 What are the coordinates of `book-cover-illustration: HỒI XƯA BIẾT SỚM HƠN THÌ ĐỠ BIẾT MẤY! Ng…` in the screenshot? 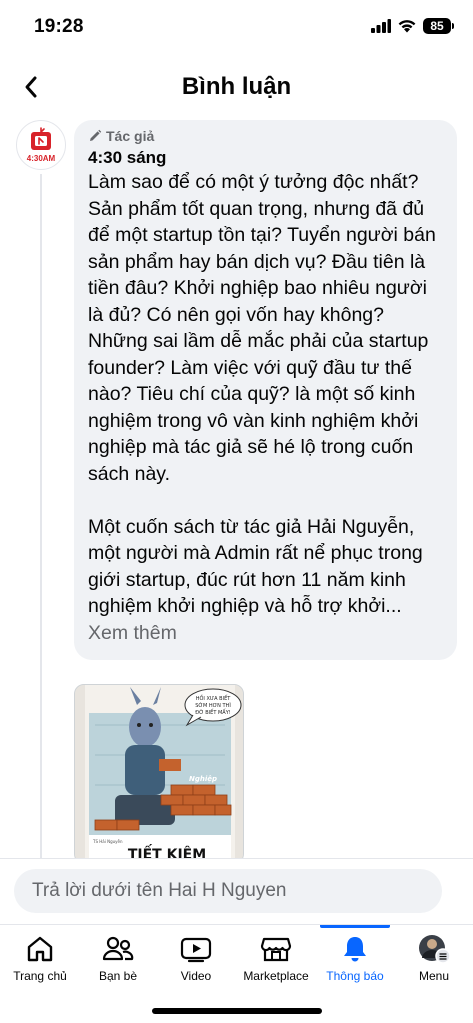 It's located at (159, 771).